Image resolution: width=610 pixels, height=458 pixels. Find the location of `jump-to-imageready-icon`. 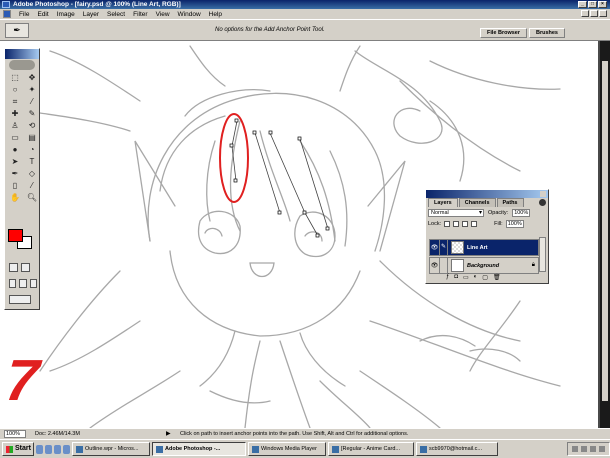

jump-to-imageready-icon is located at coordinates (20, 299).